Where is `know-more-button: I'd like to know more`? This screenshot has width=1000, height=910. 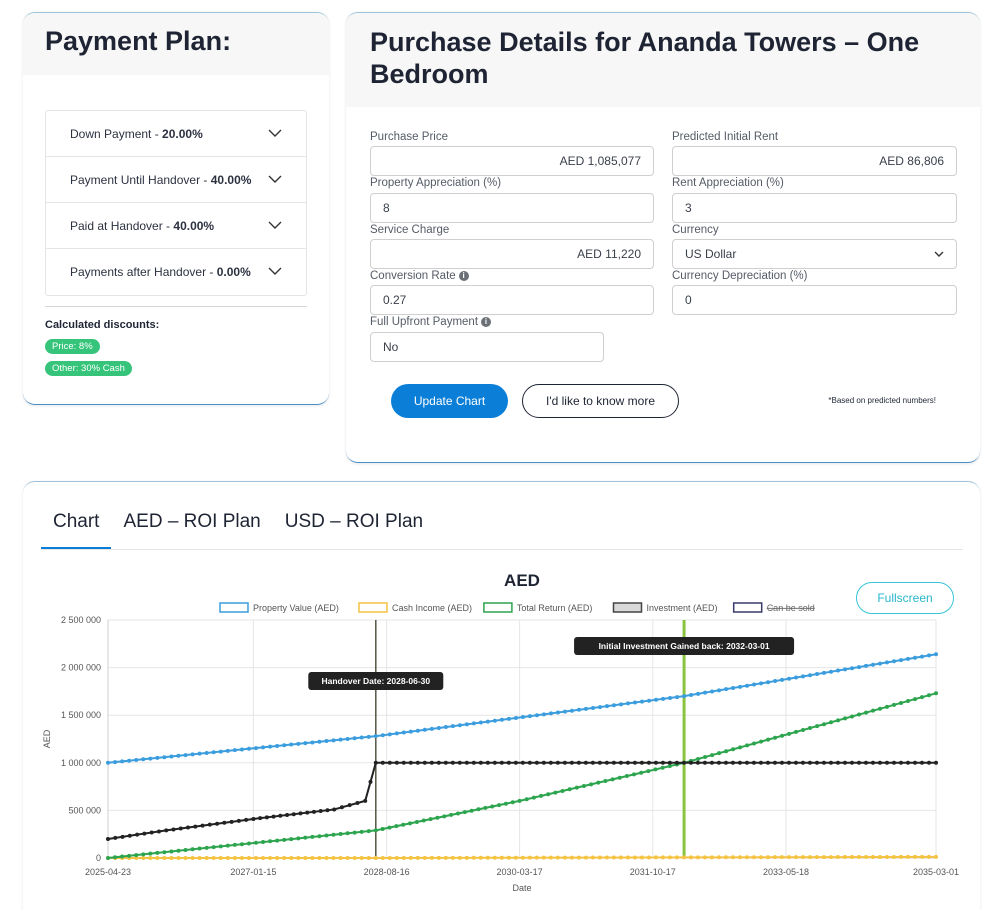
know-more-button: I'd like to know more is located at coordinates (600, 401).